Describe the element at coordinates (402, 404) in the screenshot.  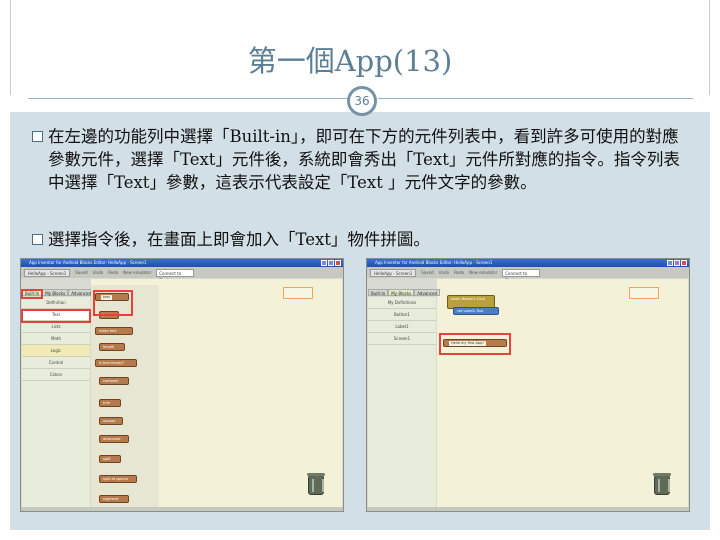
I see `drawer-list: My Definitions Button1 Label1 Screen1` at that location.